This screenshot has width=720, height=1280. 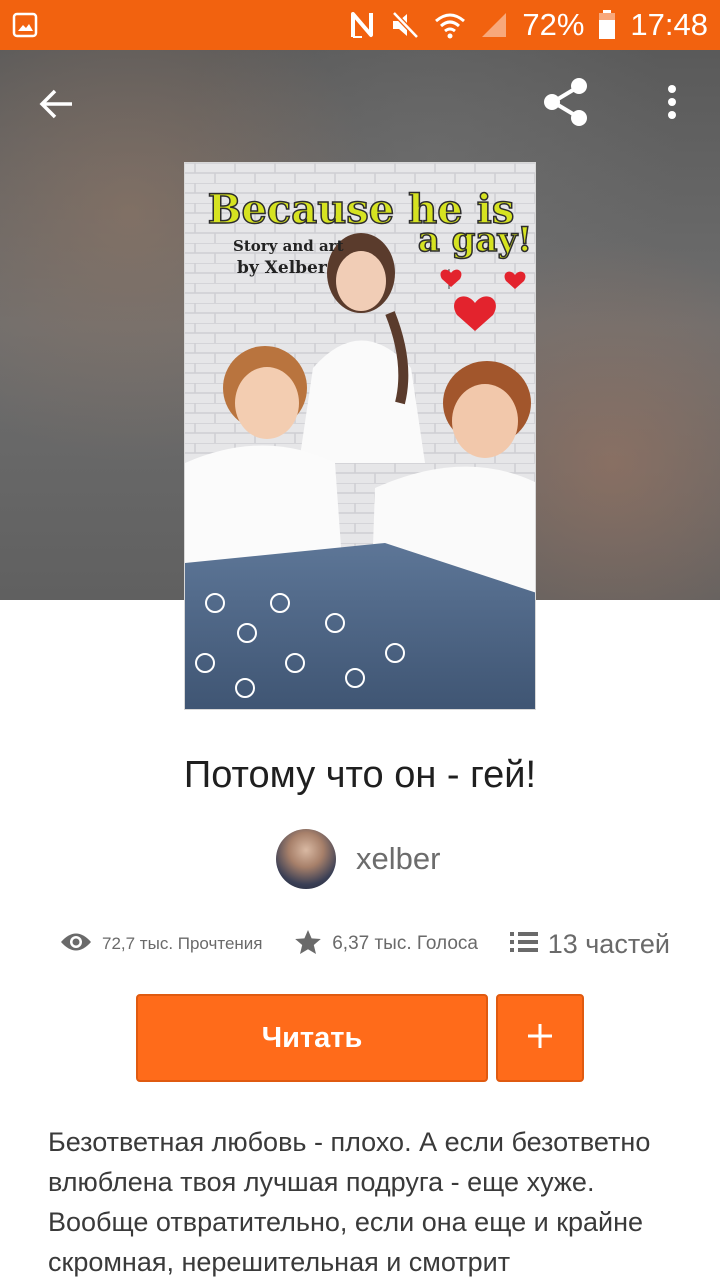 I want to click on clock: 17:48, so click(x=669, y=24).